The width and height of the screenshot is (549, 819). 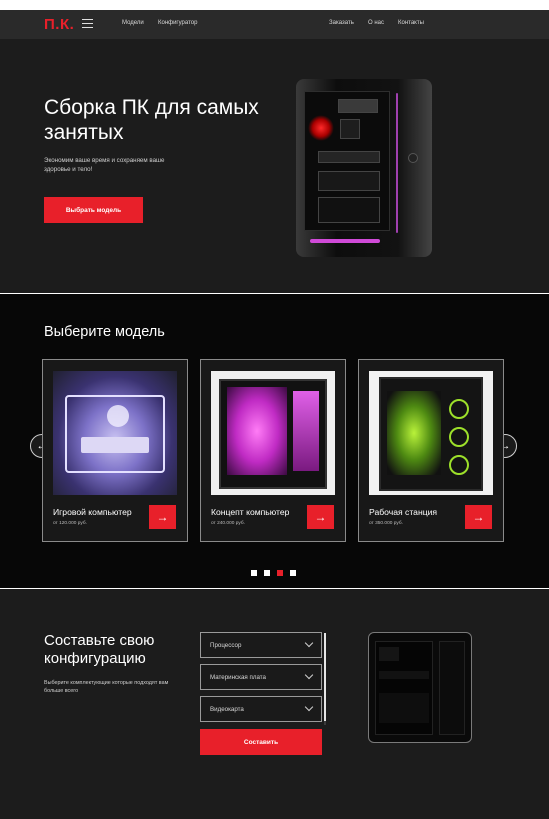 What do you see at coordinates (341, 23) in the screenshot?
I see `nav-link-order: Заказать` at bounding box center [341, 23].